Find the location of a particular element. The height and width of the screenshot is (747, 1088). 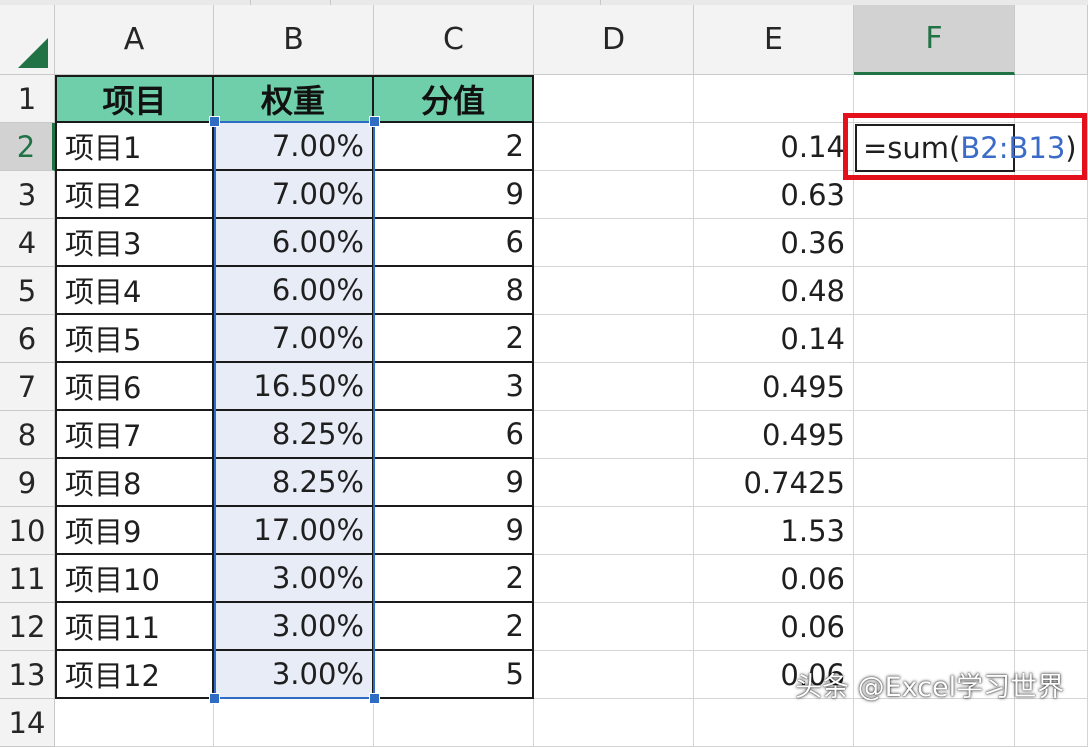

selection-handle-top-left is located at coordinates (214, 121).